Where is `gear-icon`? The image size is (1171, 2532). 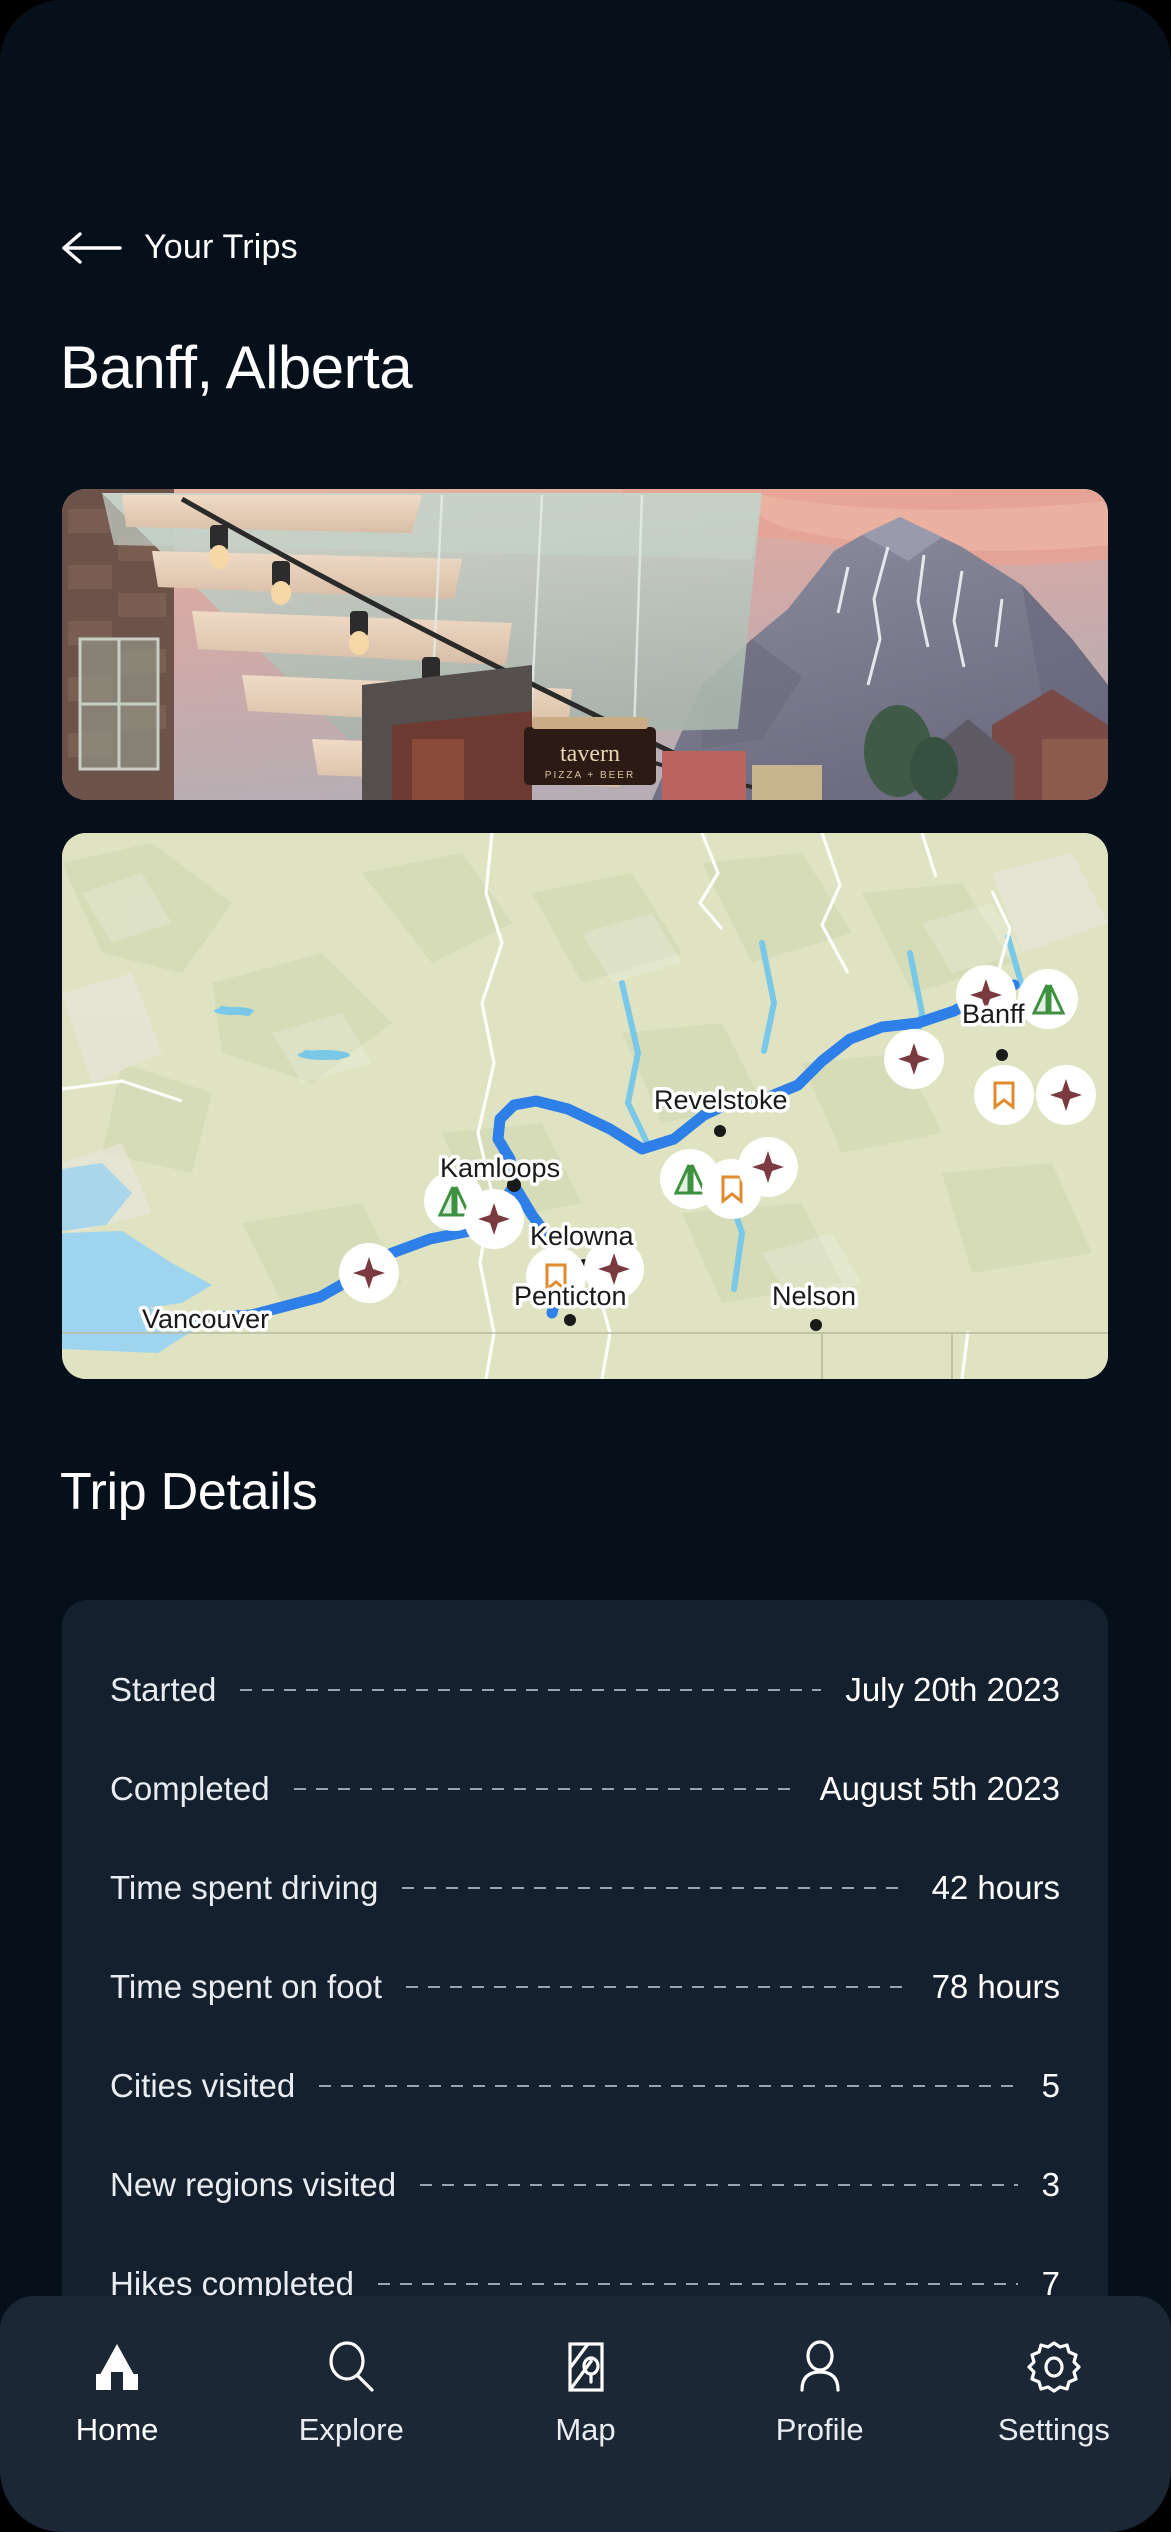 gear-icon is located at coordinates (1054, 2367).